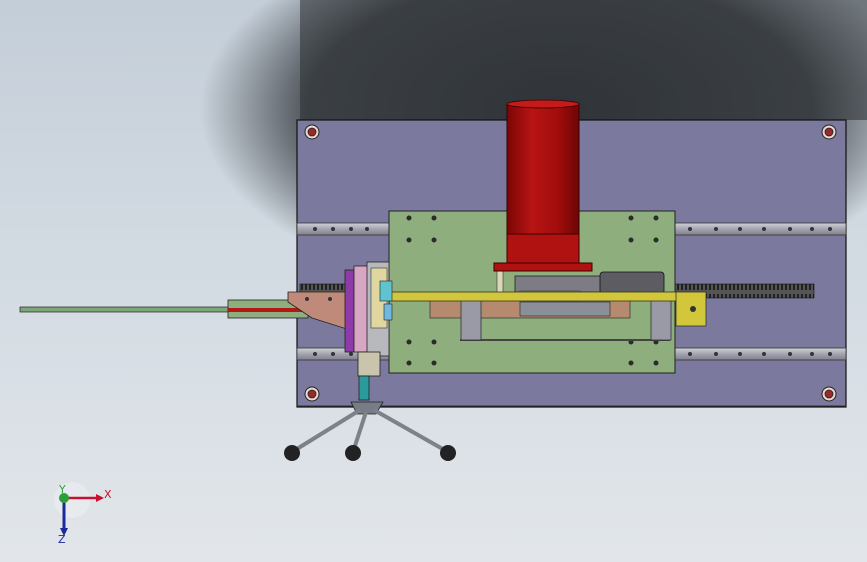 This screenshot has width=867, height=562. Describe the element at coordinates (62, 539) in the screenshot. I see `z-axis-label: Z` at that location.